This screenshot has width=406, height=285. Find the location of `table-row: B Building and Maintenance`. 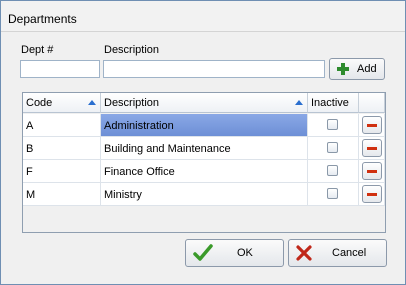

table-row: B Building and Maintenance is located at coordinates (204, 148).